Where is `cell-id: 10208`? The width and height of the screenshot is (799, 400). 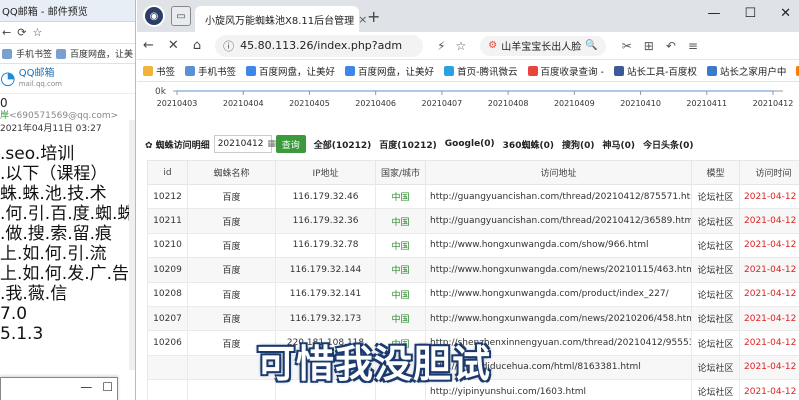
cell-id: 10208 is located at coordinates (167, 294).